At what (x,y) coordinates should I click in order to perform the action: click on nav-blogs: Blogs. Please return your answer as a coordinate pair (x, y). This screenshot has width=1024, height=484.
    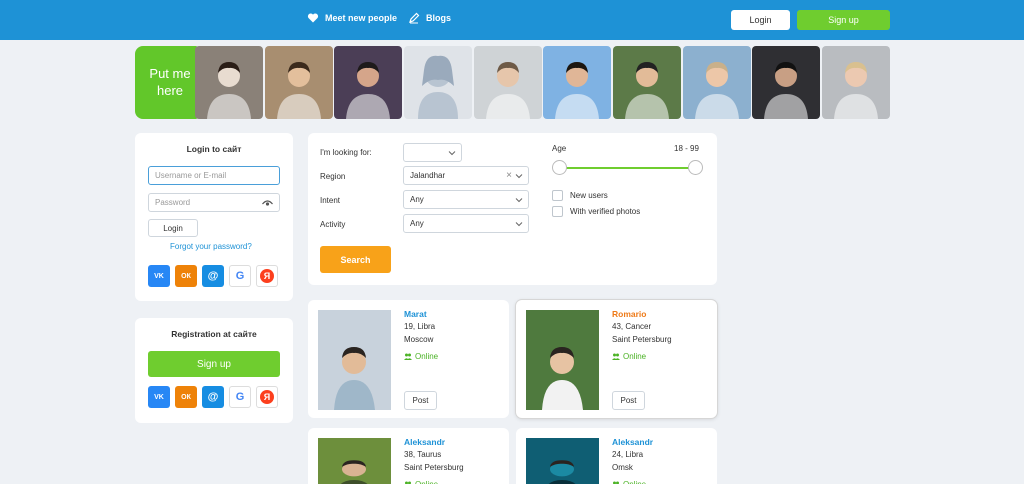
    Looking at the image, I should click on (429, 18).